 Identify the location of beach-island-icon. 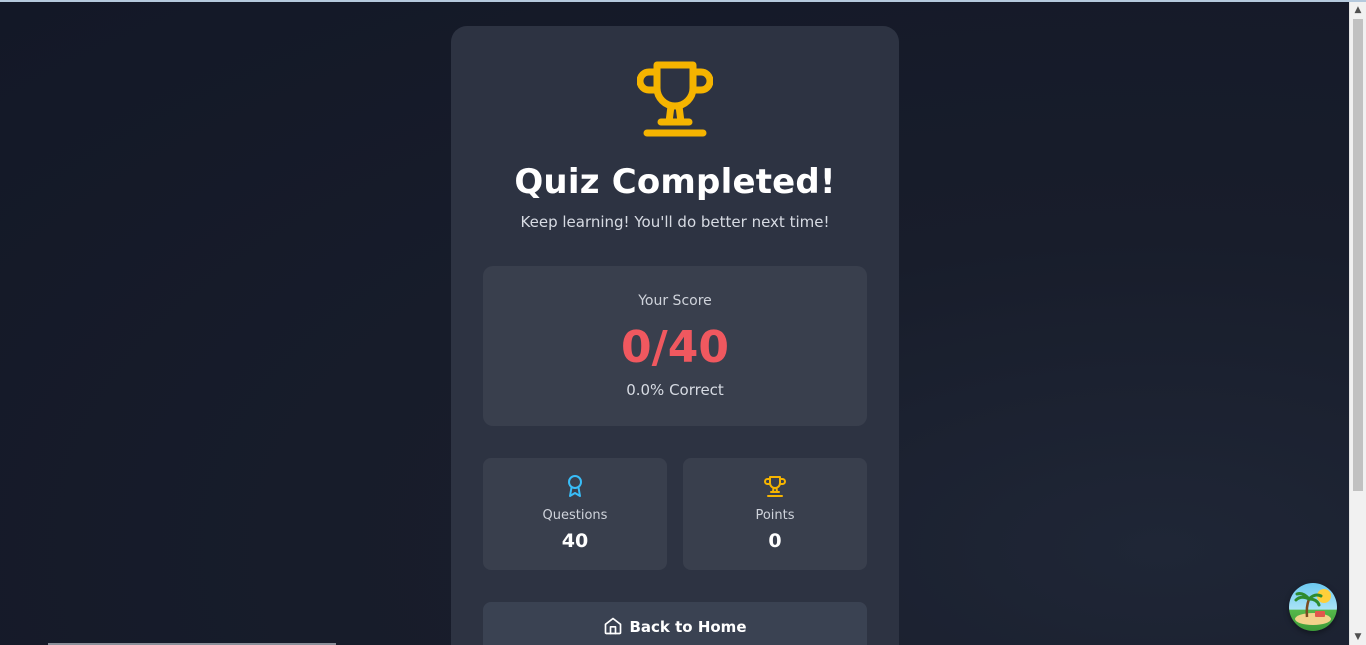
(1312, 607).